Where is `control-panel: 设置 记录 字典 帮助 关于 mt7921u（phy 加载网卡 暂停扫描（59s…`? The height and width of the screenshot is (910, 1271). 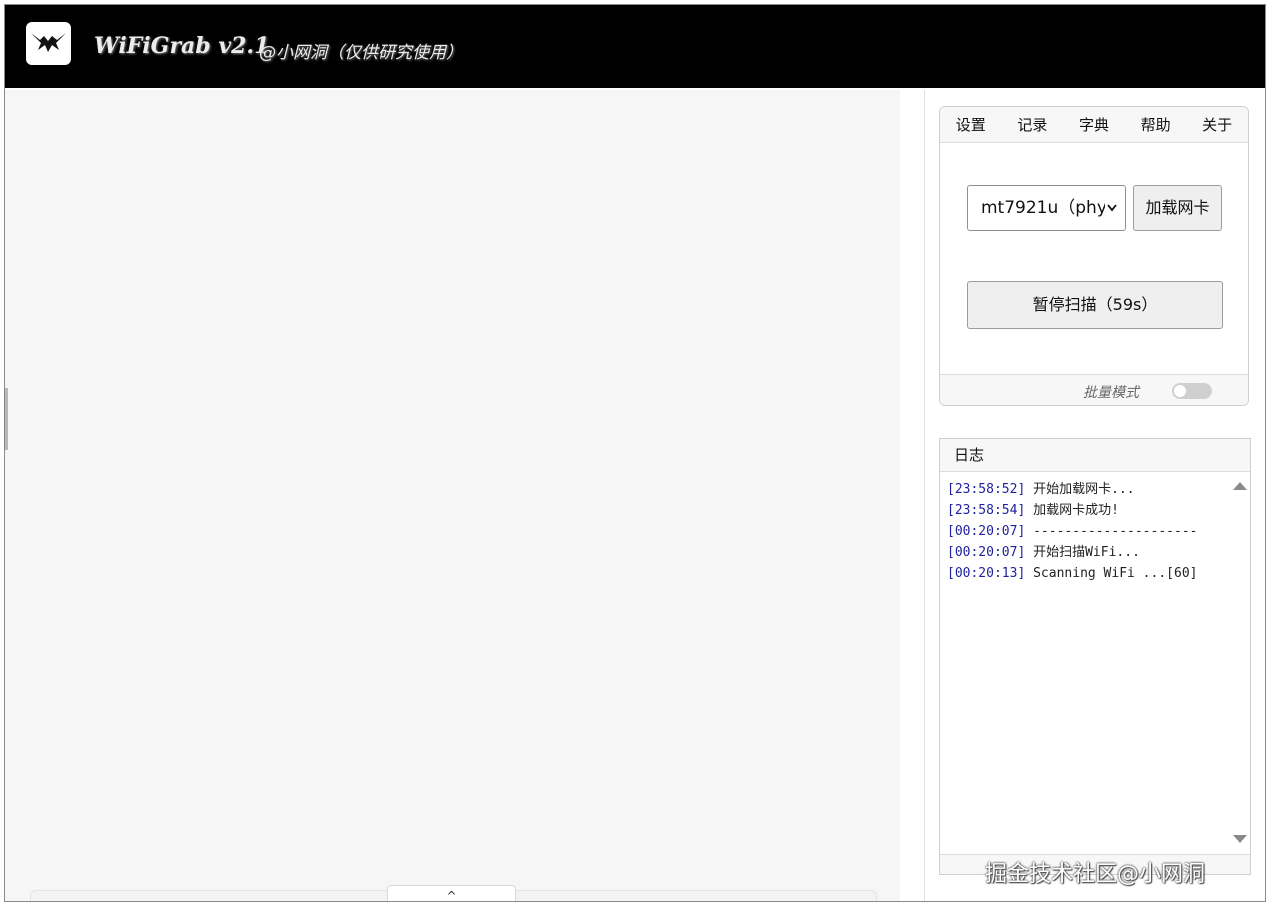 control-panel: 设置 记录 字典 帮助 关于 mt7921u（phy 加载网卡 暂停扫描（59s… is located at coordinates (1094, 256).